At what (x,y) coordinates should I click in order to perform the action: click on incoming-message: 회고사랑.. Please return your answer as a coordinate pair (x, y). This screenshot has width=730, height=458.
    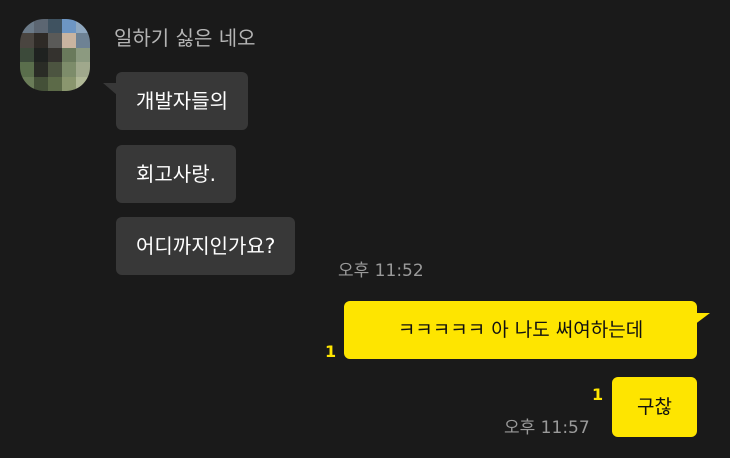
    Looking at the image, I should click on (176, 174).